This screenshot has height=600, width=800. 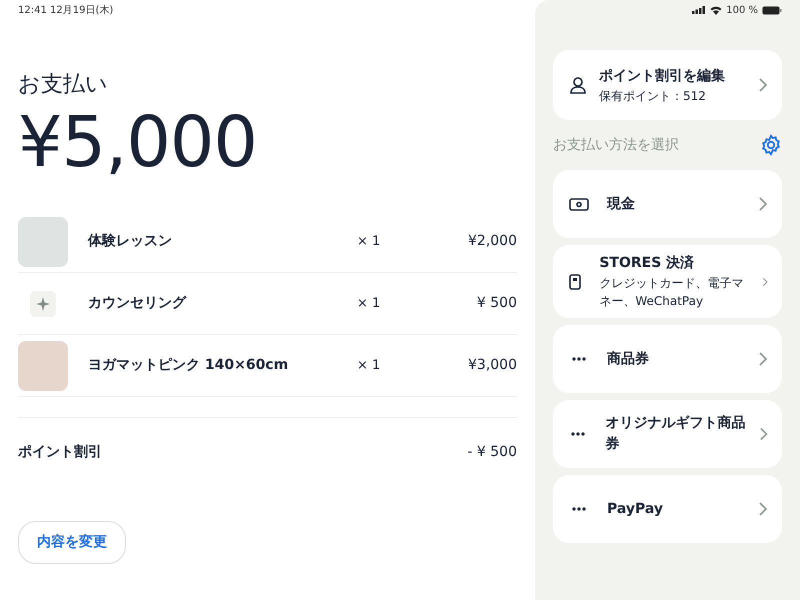 What do you see at coordinates (621, 204) in the screenshot?
I see `method-title: 現金` at bounding box center [621, 204].